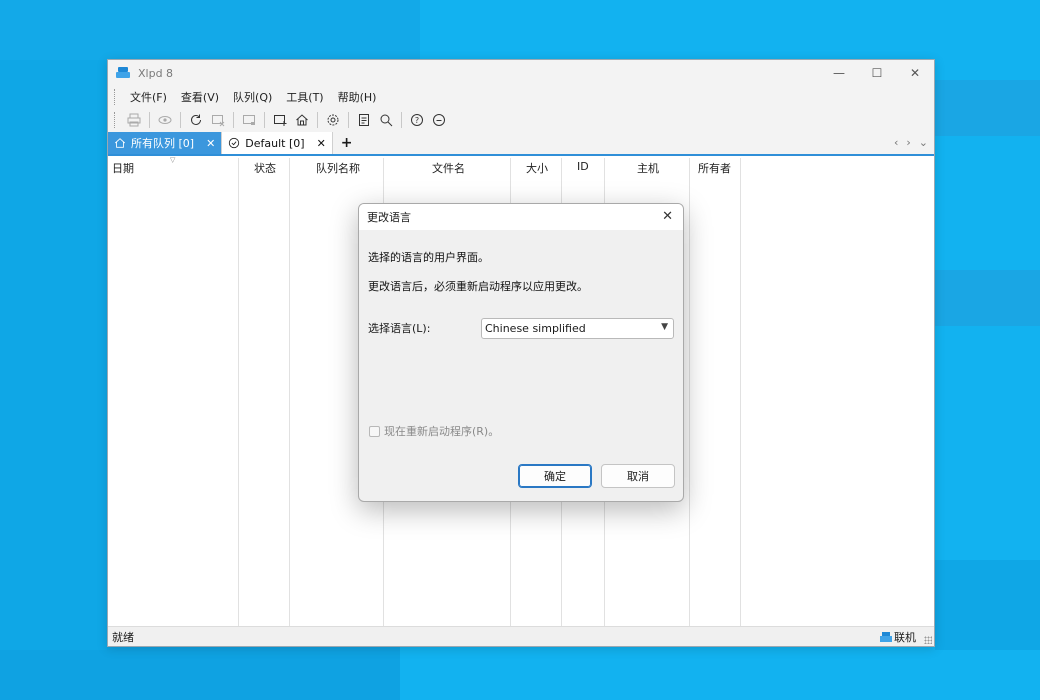 This screenshot has height=700, width=1040. I want to click on printer-status-icon, so click(886, 636).